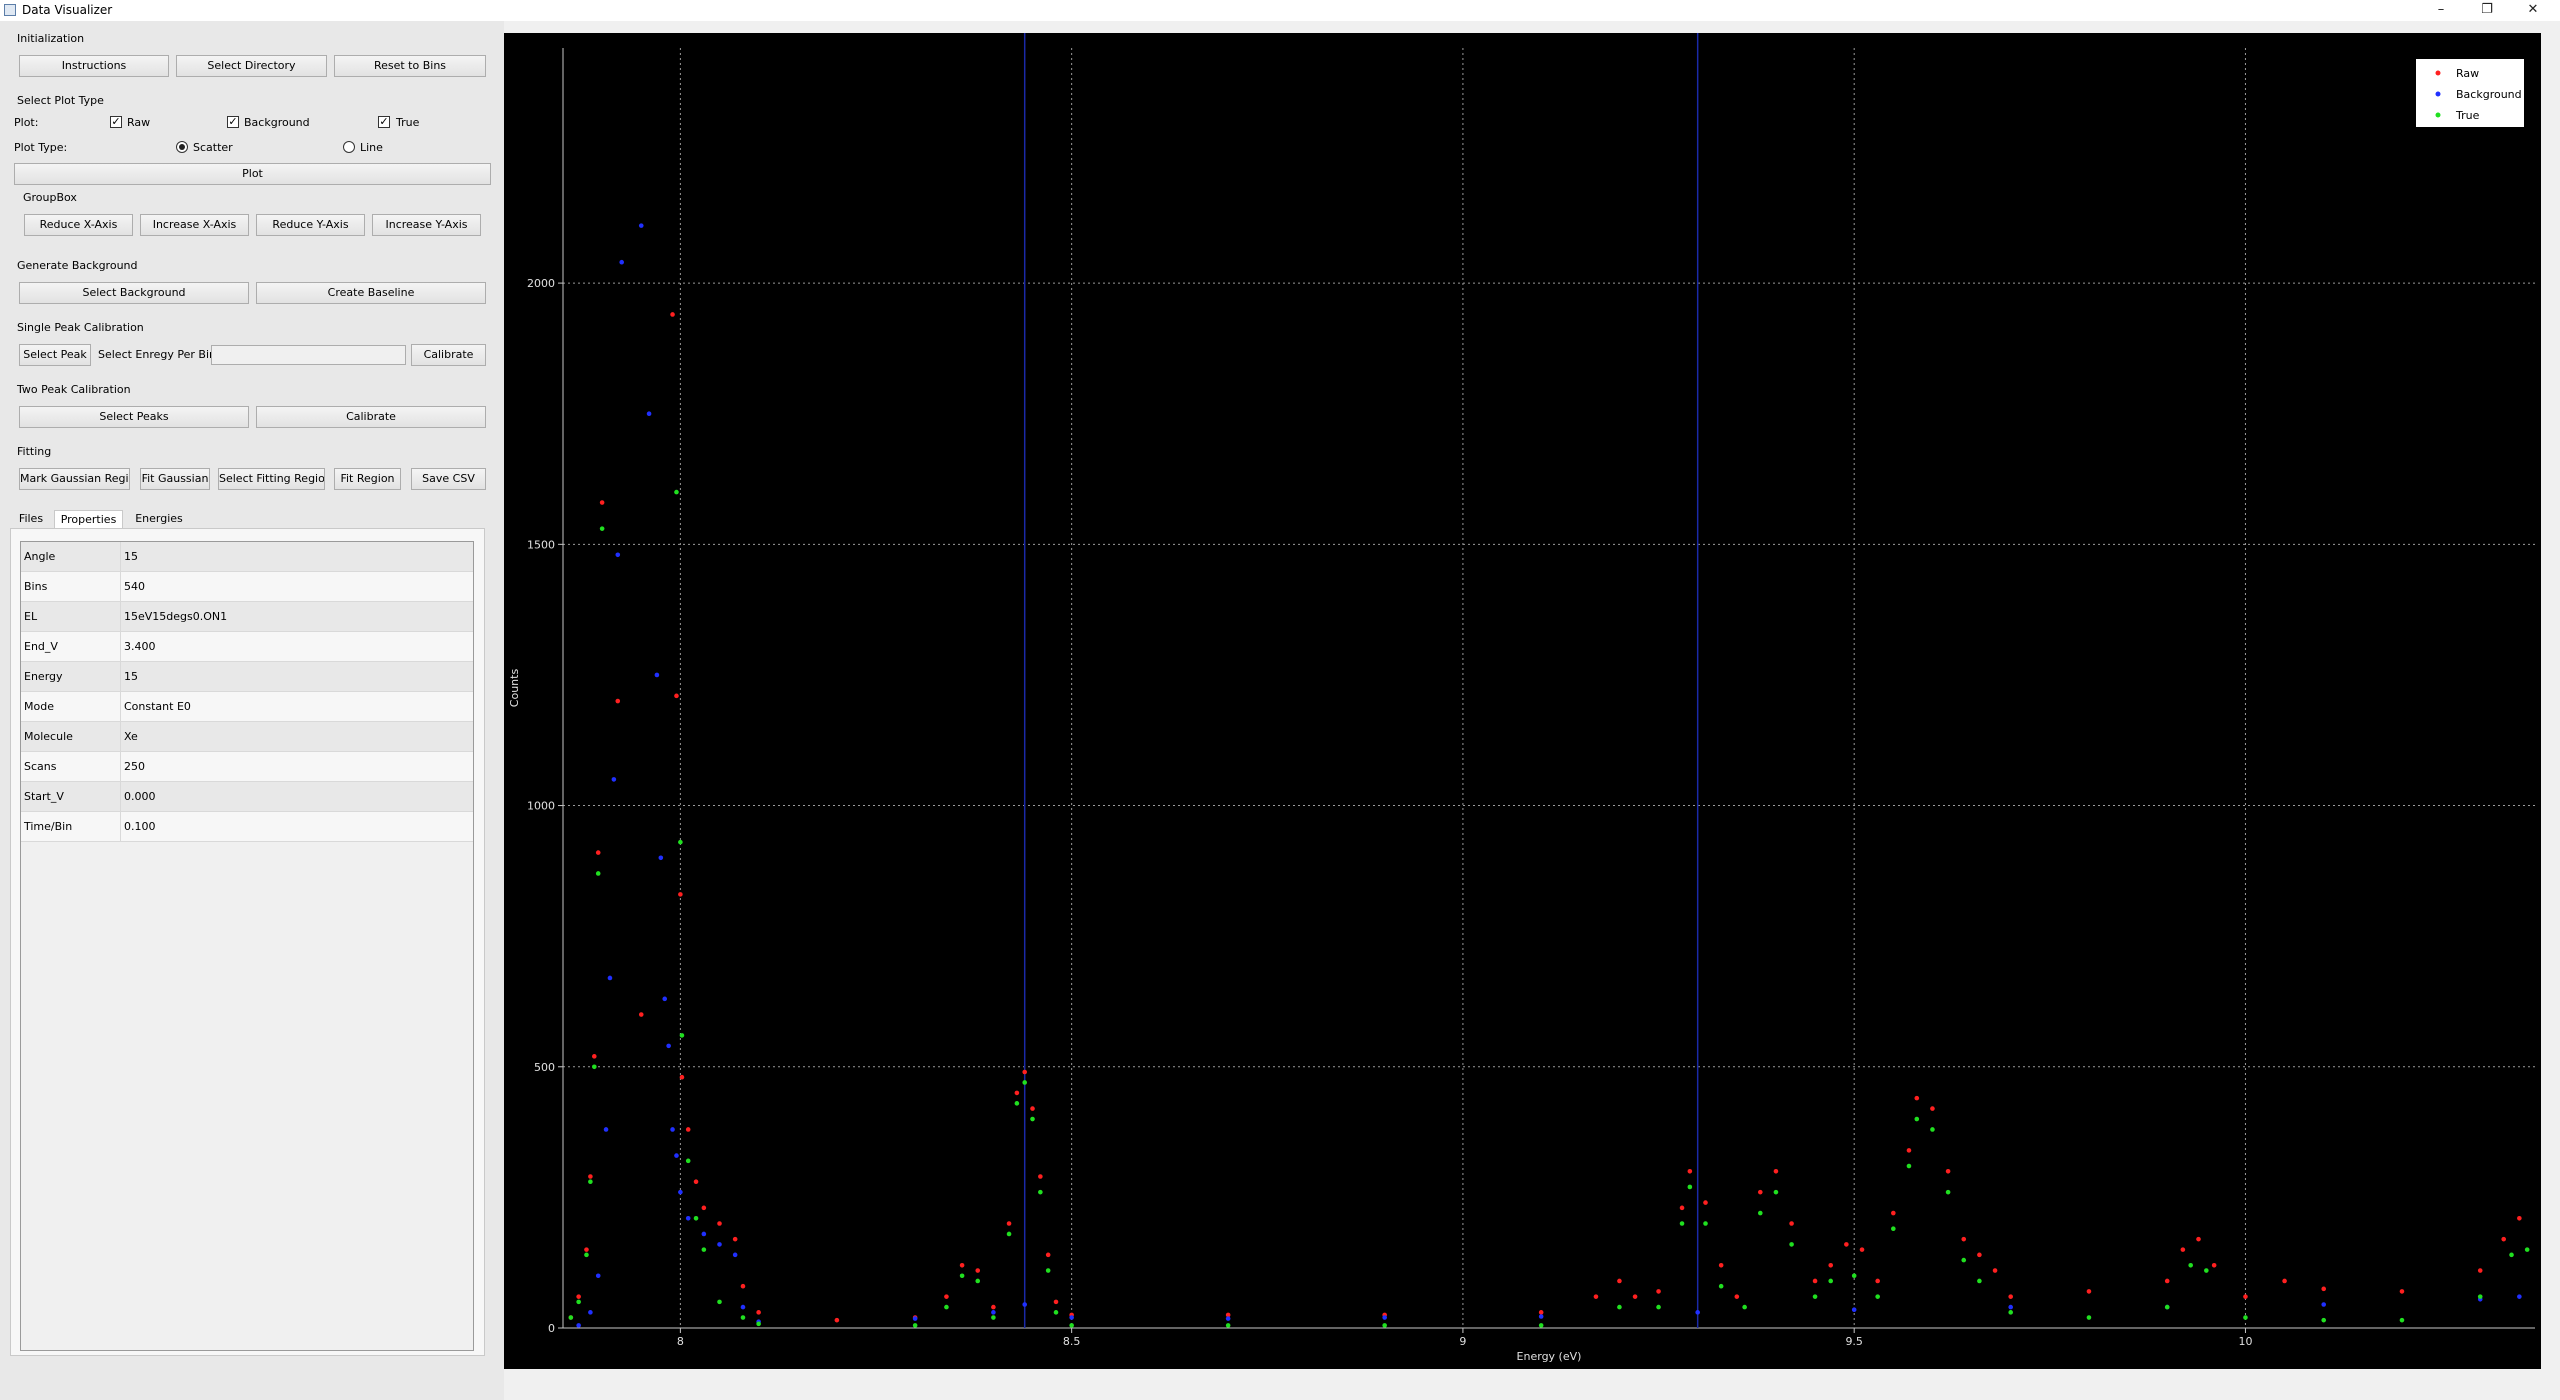 Image resolution: width=2560 pixels, height=1400 pixels. What do you see at coordinates (367, 479) in the screenshot?
I see `fit-region-button: Fit Region` at bounding box center [367, 479].